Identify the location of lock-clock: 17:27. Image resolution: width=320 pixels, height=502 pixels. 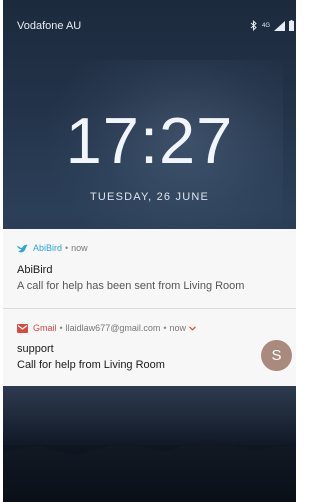
(149, 140).